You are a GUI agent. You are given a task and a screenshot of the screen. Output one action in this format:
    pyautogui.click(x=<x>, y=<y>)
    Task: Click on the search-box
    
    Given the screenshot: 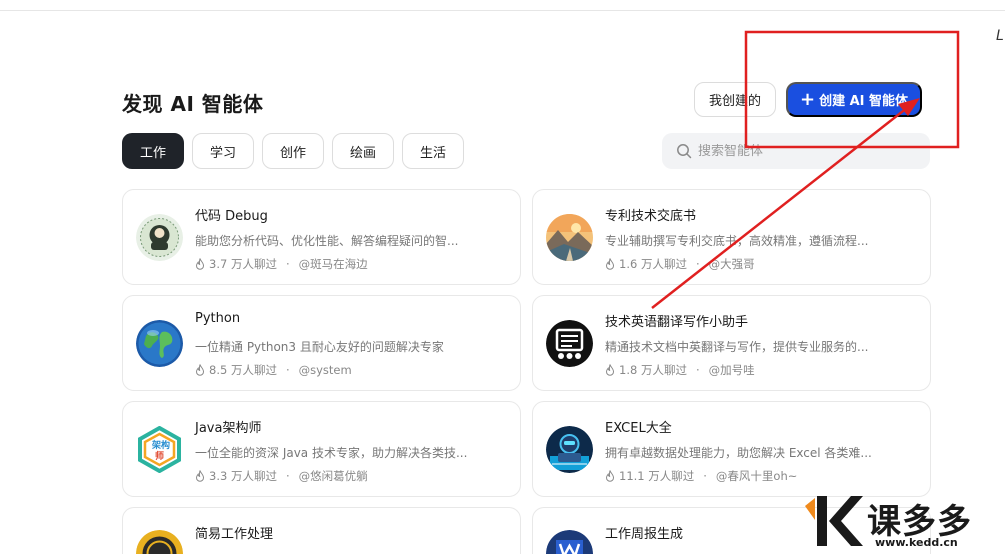 What is the action you would take?
    pyautogui.click(x=796, y=151)
    